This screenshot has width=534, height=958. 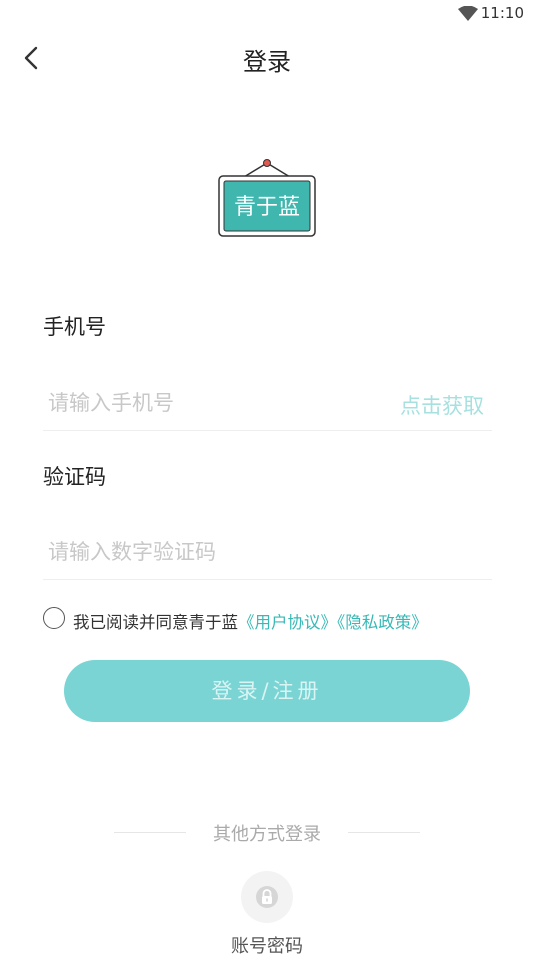 I want to click on code-input-row, so click(x=267, y=552).